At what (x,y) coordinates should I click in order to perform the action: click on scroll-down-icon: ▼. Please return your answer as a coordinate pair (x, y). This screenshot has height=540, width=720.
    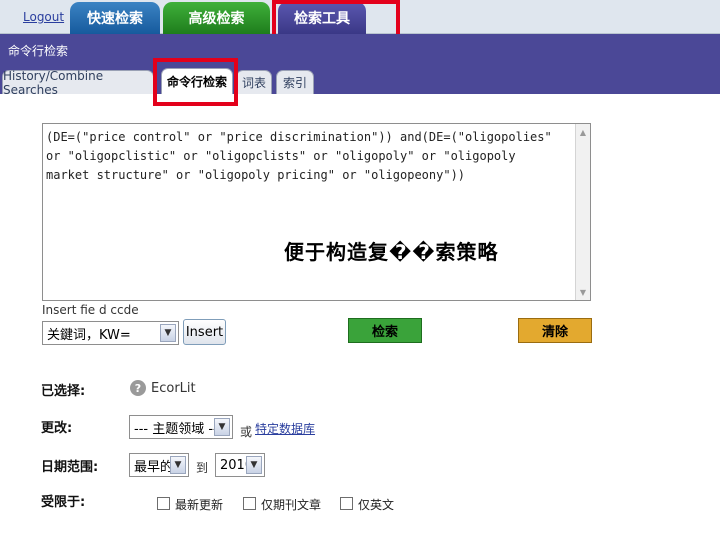
    Looking at the image, I should click on (583, 292).